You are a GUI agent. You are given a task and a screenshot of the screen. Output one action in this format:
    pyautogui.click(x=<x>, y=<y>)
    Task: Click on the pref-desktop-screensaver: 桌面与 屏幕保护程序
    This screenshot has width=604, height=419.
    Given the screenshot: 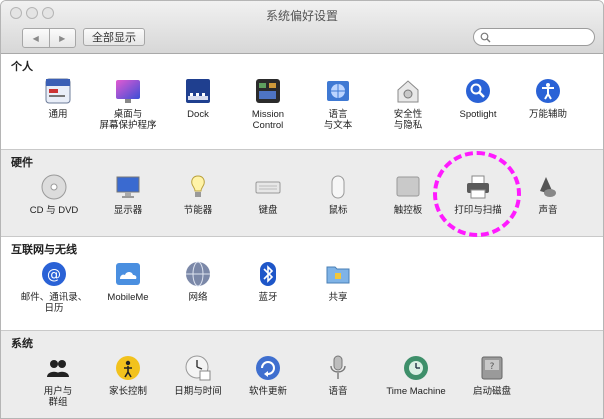 What is the action you would take?
    pyautogui.click(x=128, y=103)
    